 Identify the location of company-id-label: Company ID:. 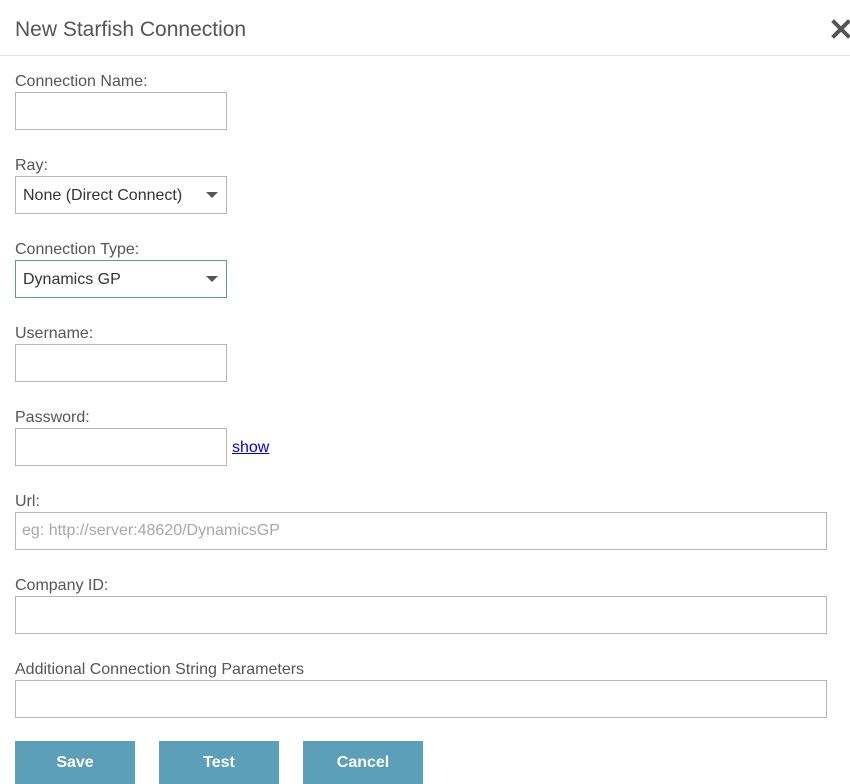
(62, 585).